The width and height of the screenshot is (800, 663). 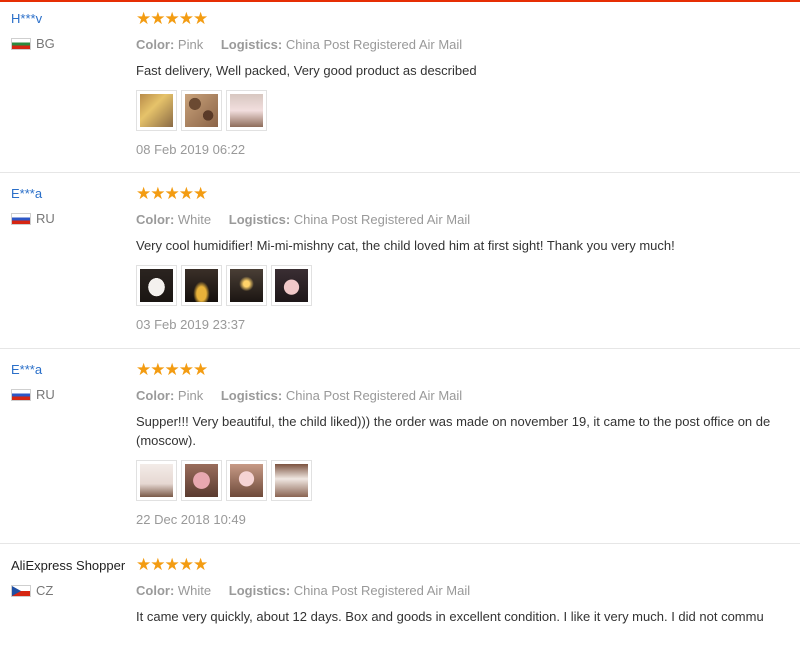 What do you see at coordinates (33, 43) in the screenshot?
I see `reviewer-country: BG` at bounding box center [33, 43].